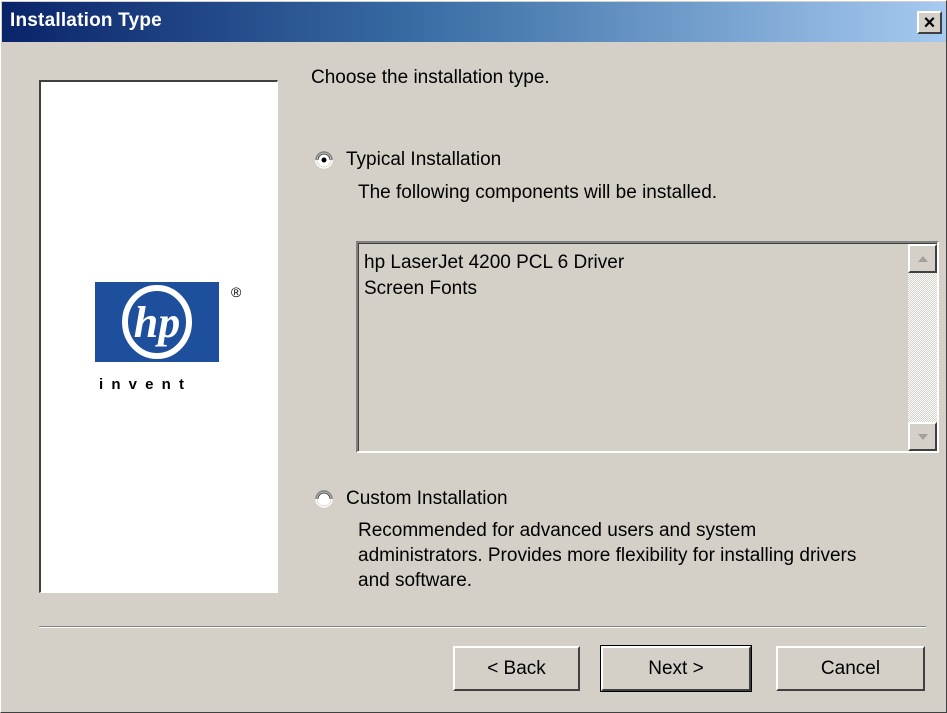 The image size is (947, 713). I want to click on custom-installation-radio, so click(324, 499).